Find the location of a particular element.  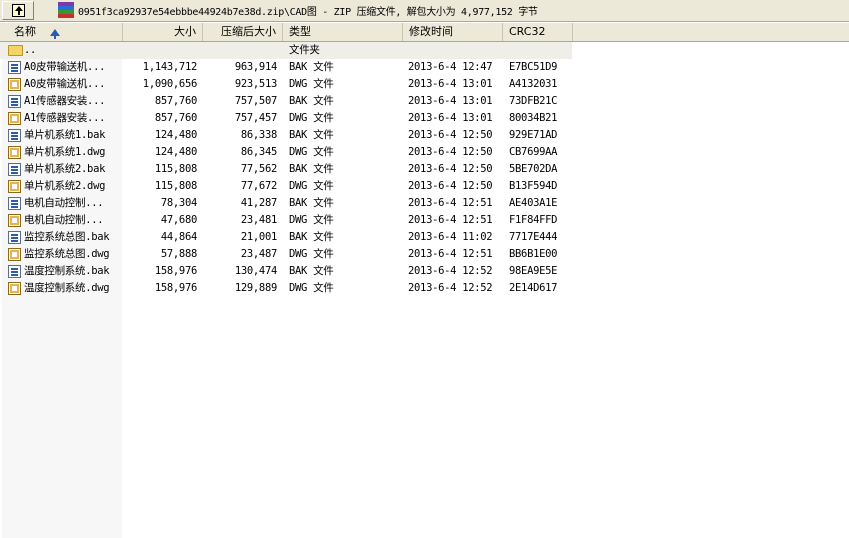

file-name: 温度控制系统.bak is located at coordinates (67, 271).